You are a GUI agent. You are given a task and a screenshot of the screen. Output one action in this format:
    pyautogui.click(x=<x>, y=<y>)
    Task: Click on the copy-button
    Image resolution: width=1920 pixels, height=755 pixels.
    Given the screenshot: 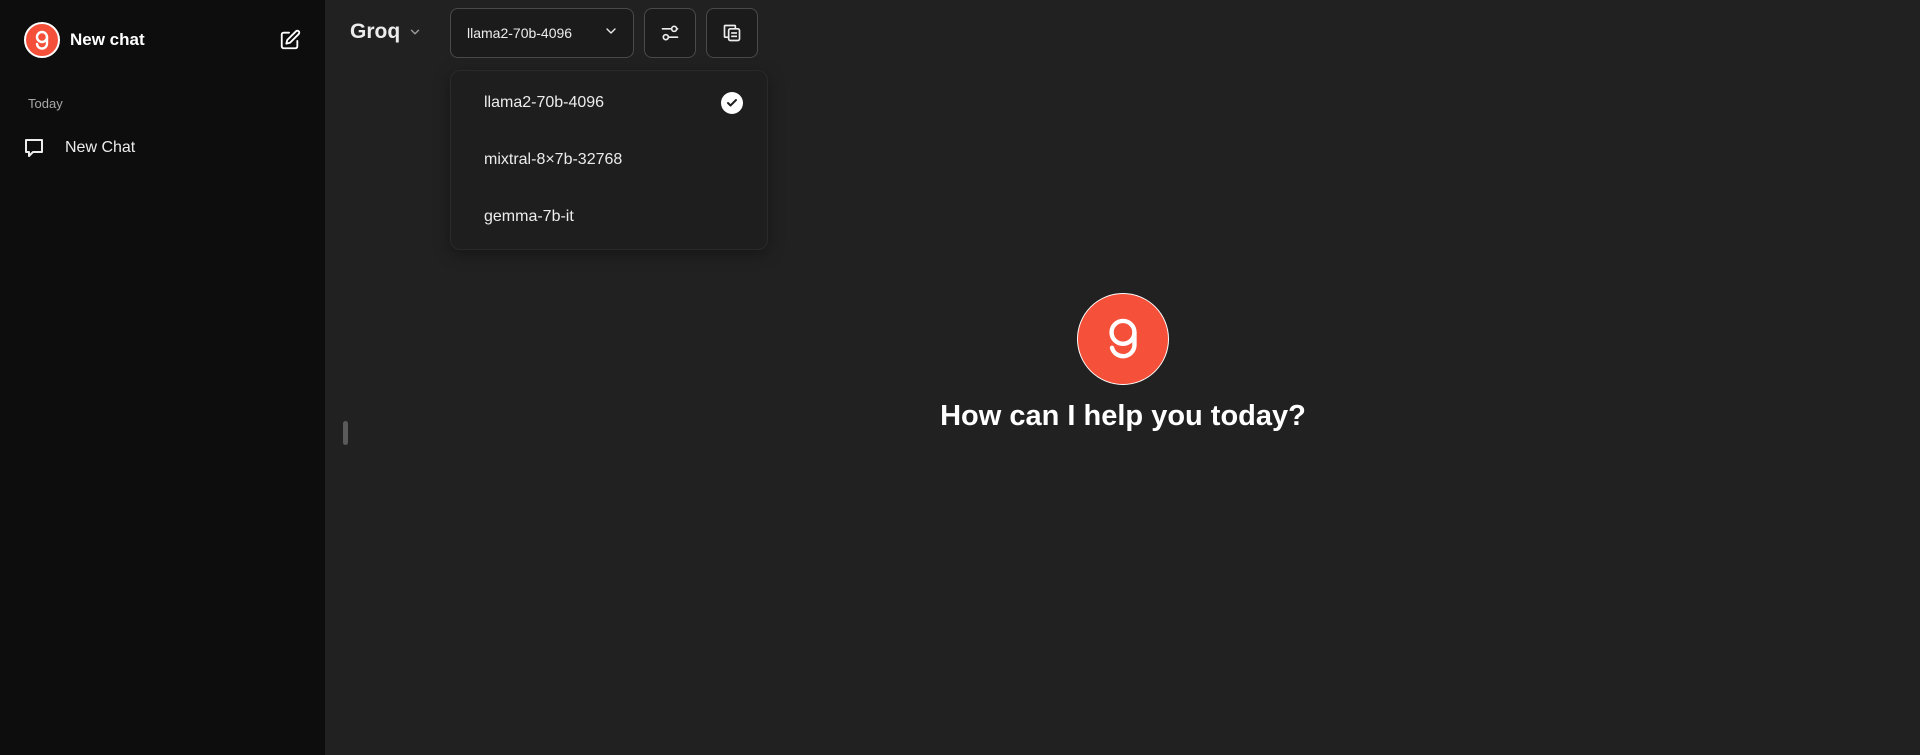 What is the action you would take?
    pyautogui.click(x=732, y=33)
    